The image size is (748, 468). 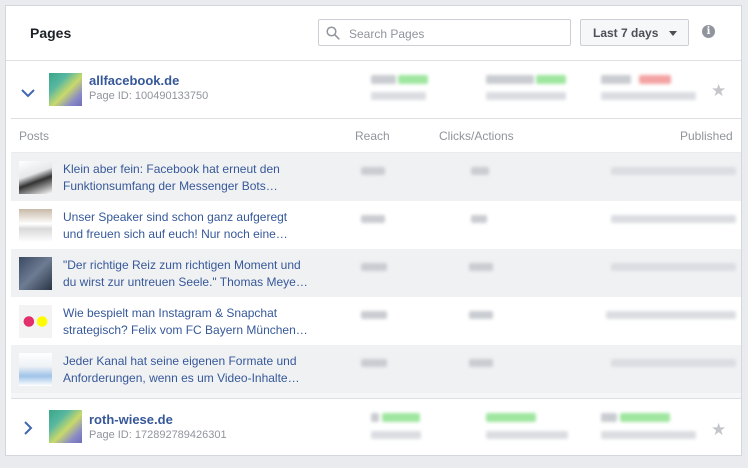 I want to click on page-name-link: allfacebook.de, so click(x=134, y=80).